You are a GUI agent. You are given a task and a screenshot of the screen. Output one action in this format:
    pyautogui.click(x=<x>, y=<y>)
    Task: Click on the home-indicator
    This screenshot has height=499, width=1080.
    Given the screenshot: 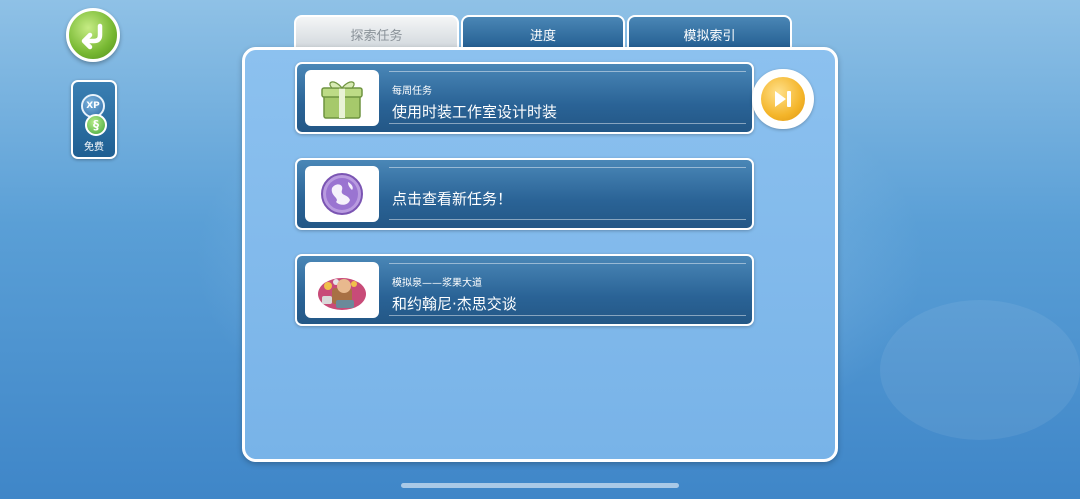 What is the action you would take?
    pyautogui.click(x=540, y=485)
    